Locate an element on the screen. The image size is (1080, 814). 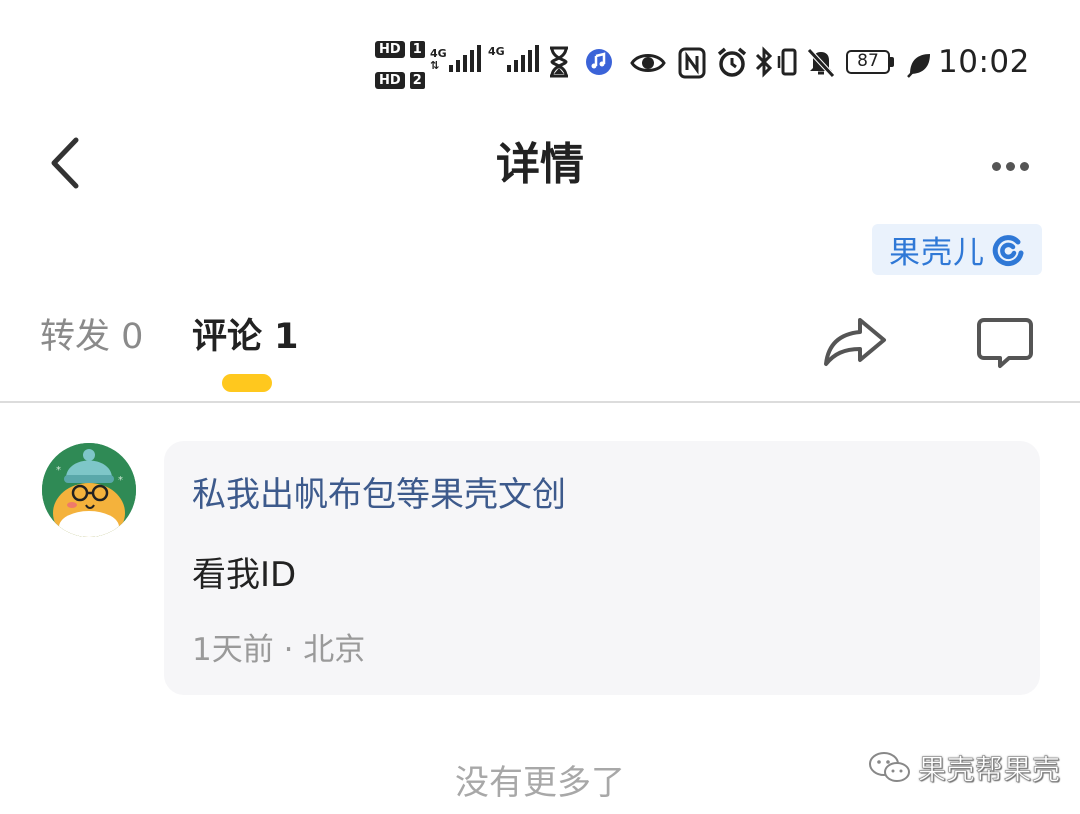
comment-meta: 1天前 · 北京 is located at coordinates (279, 650).